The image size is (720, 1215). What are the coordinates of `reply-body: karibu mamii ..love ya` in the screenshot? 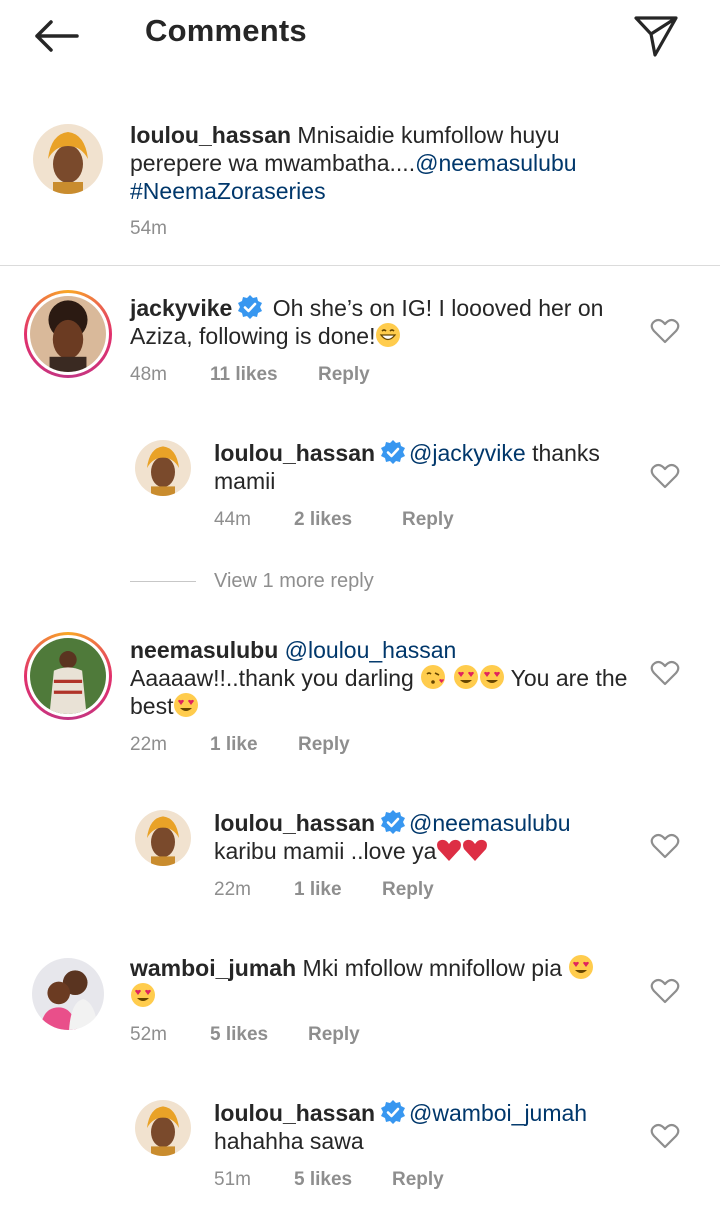 It's located at (325, 851).